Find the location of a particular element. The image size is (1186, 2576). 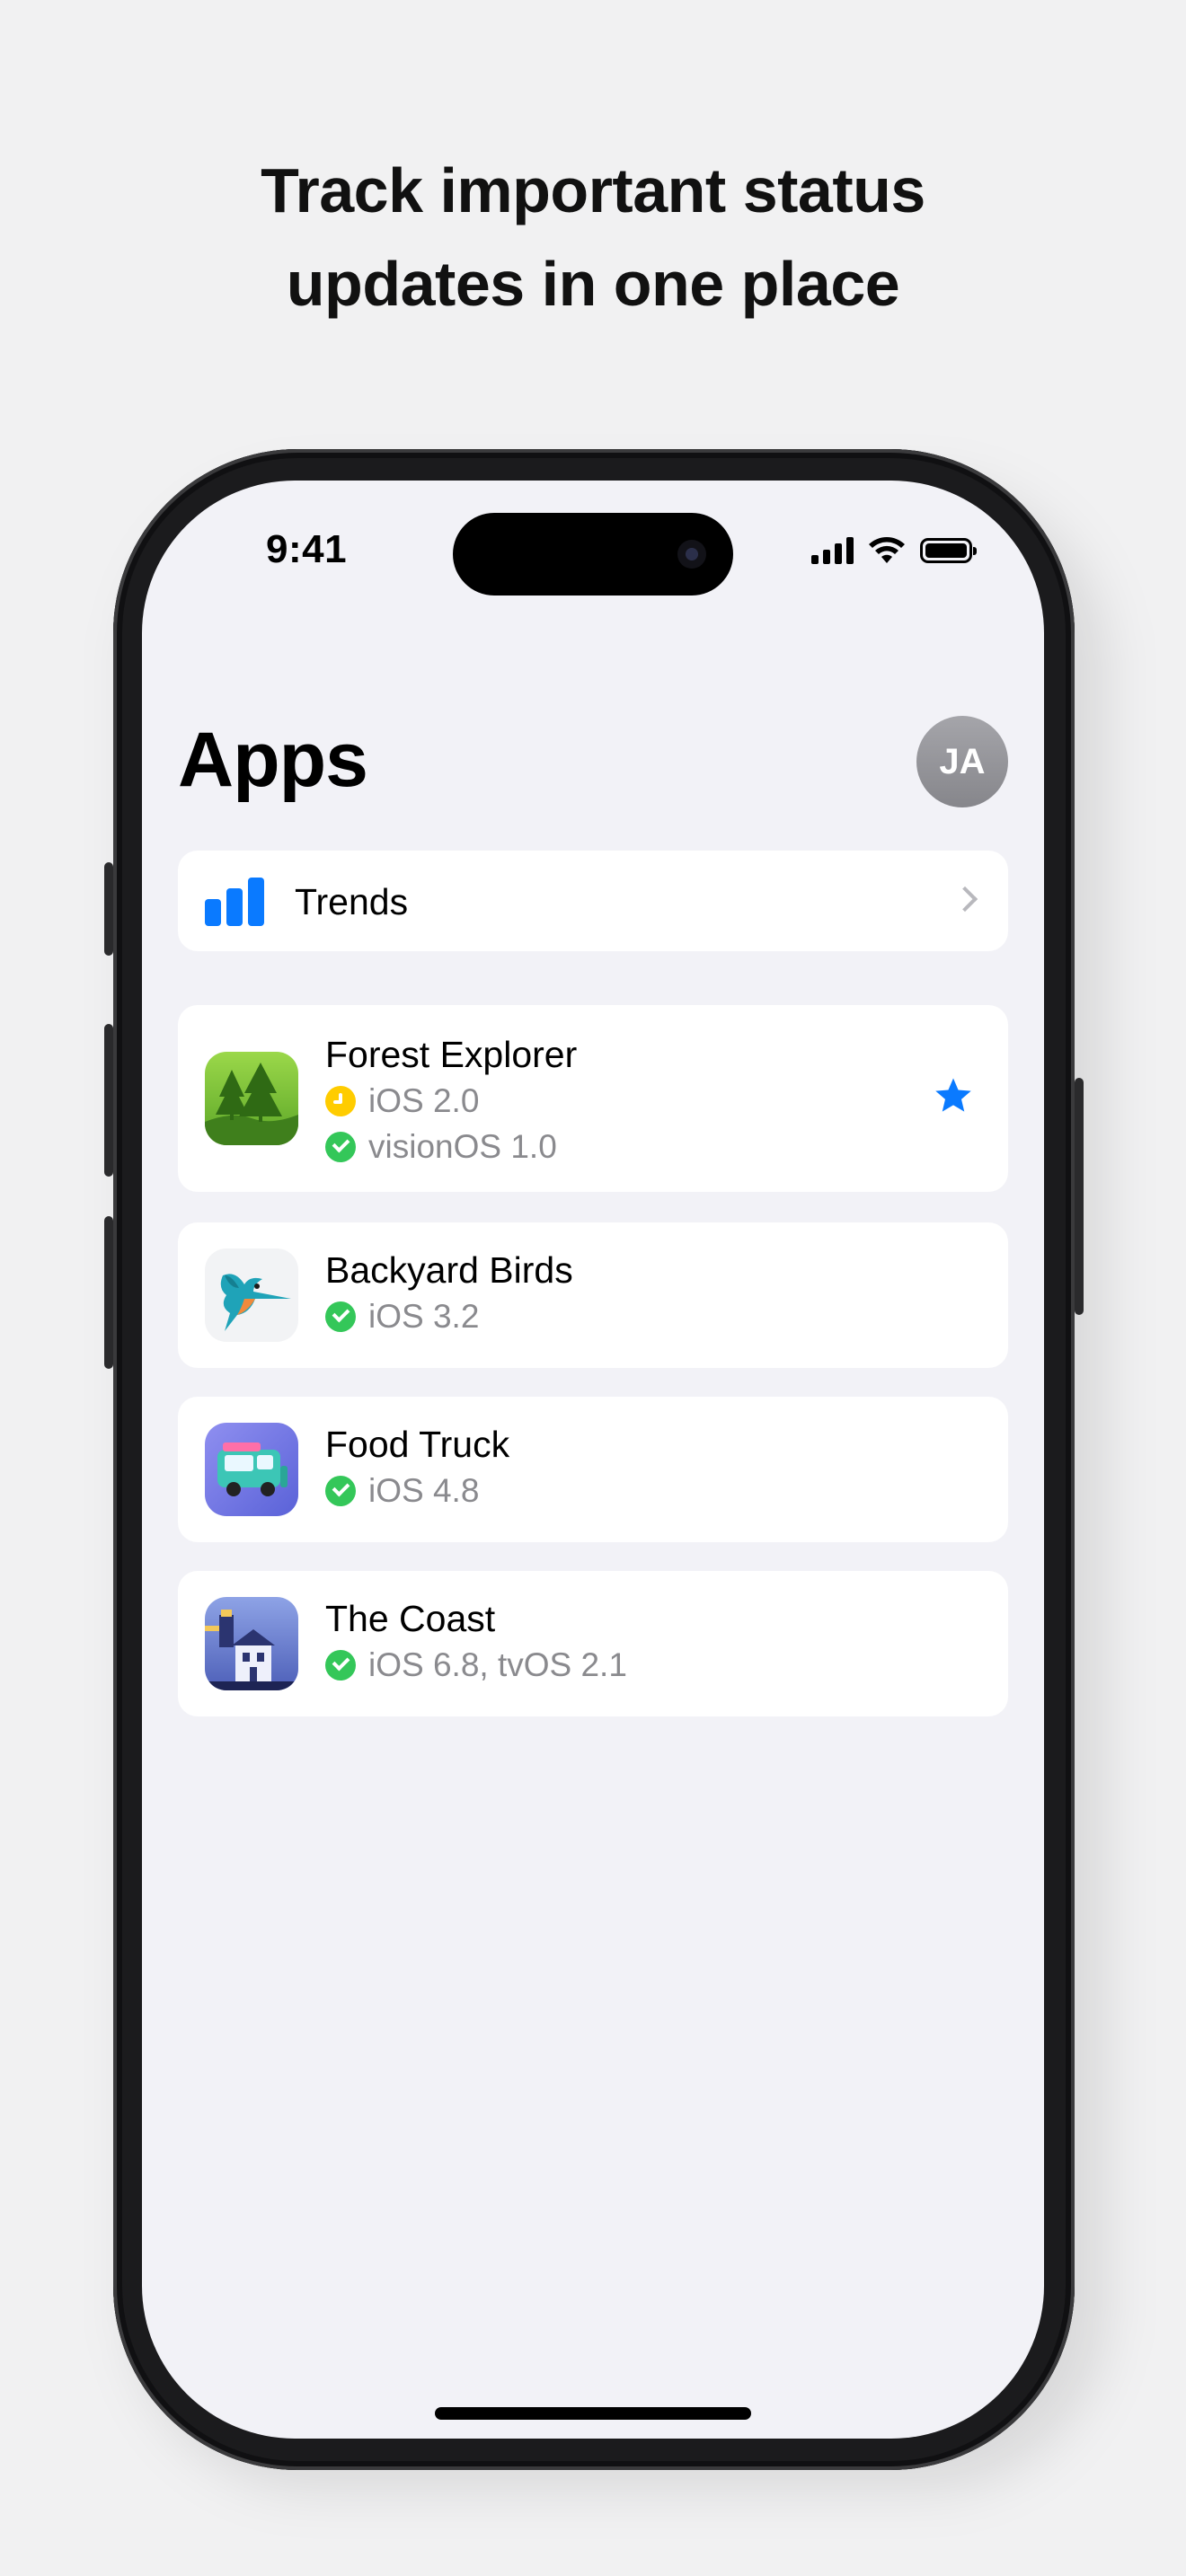

volume-up-button is located at coordinates (108, 1100).